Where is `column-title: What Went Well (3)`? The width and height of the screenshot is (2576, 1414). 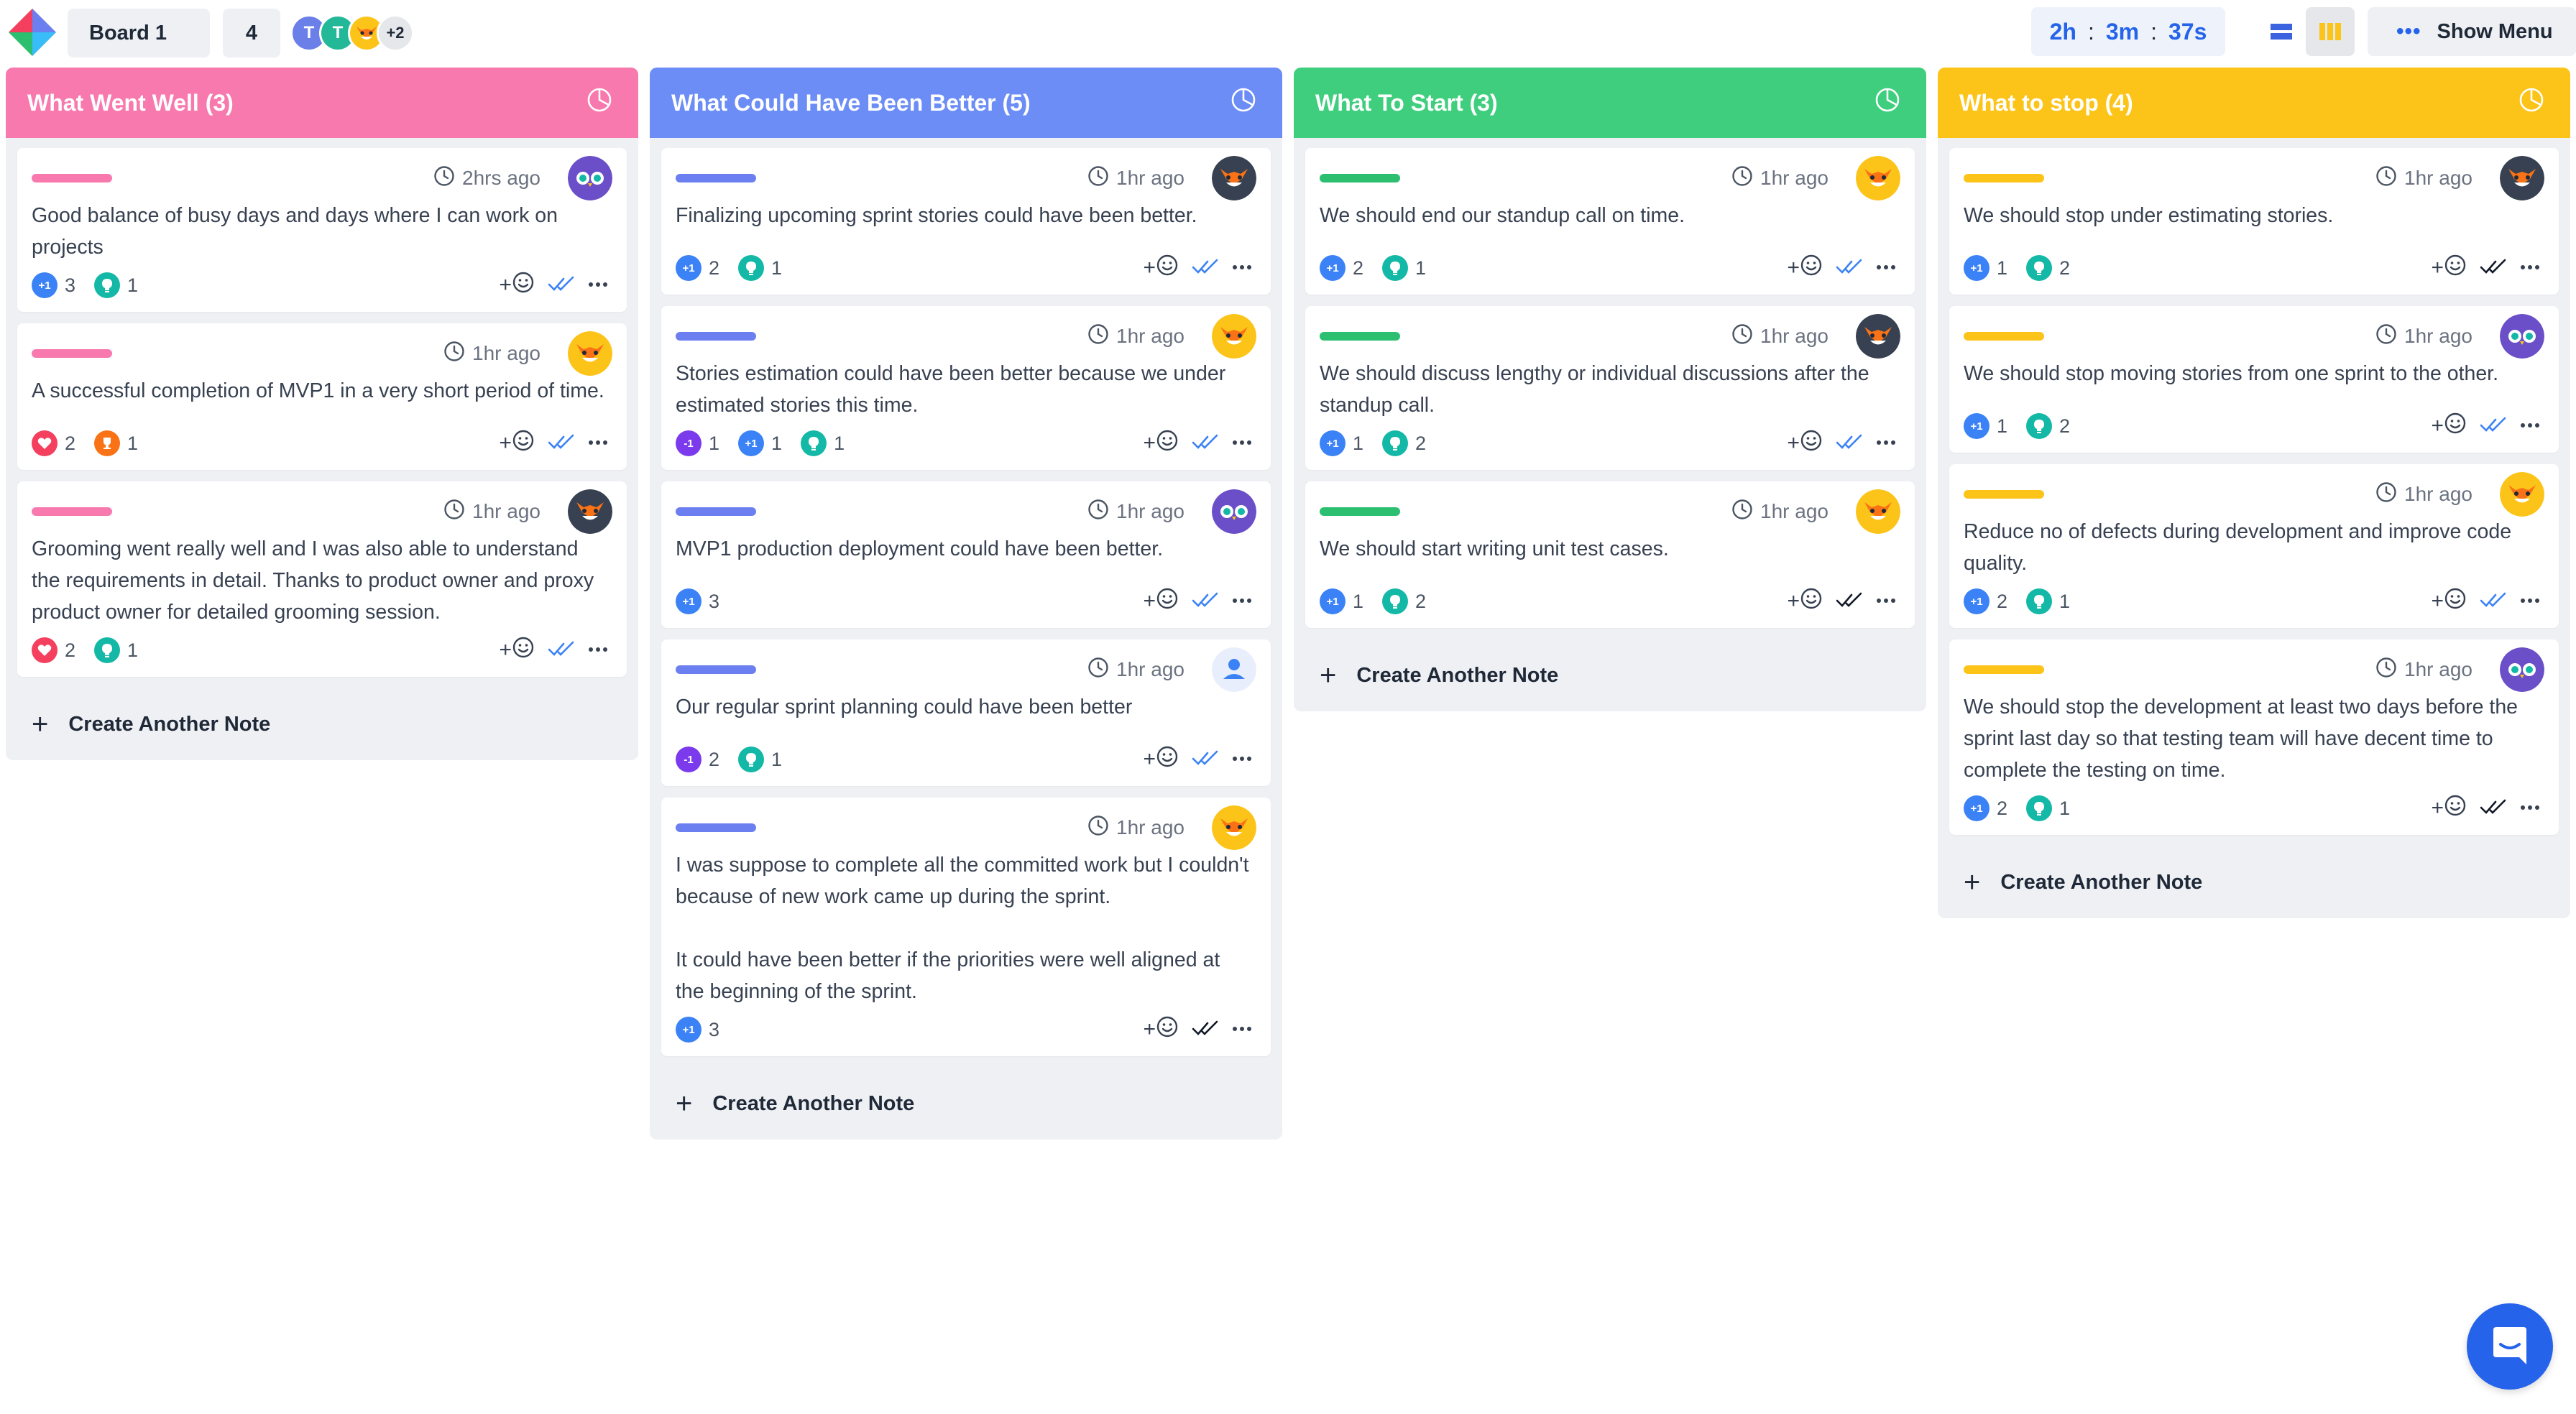
column-title: What Went Well (3) is located at coordinates (130, 103).